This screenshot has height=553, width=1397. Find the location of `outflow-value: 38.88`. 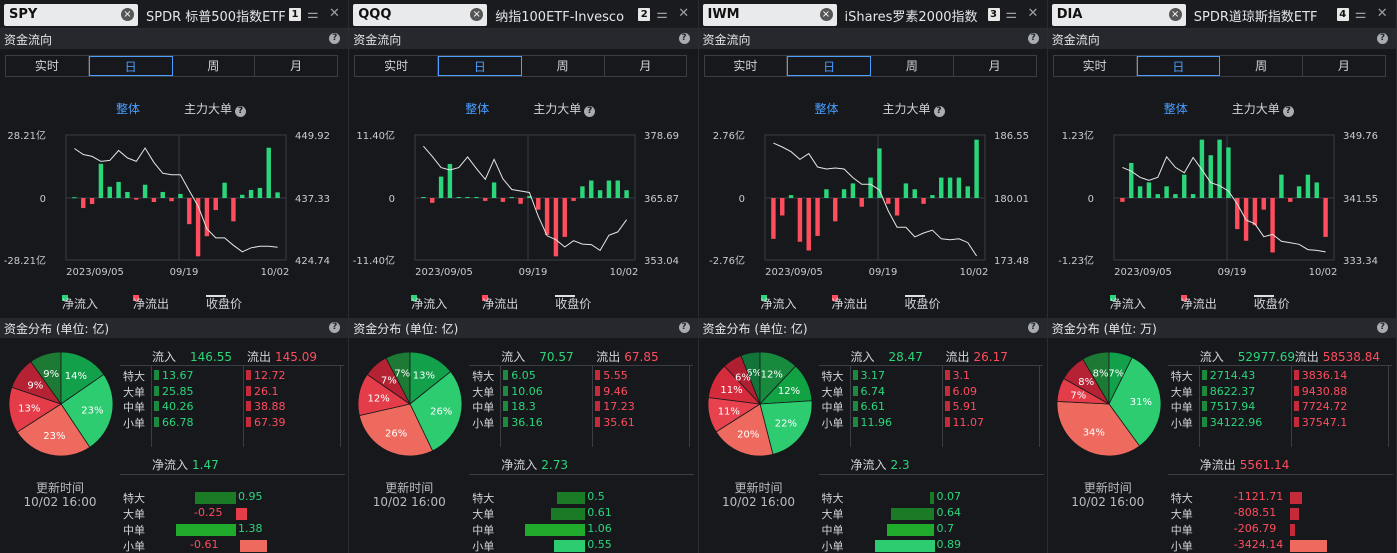

outflow-value: 38.88 is located at coordinates (270, 406).